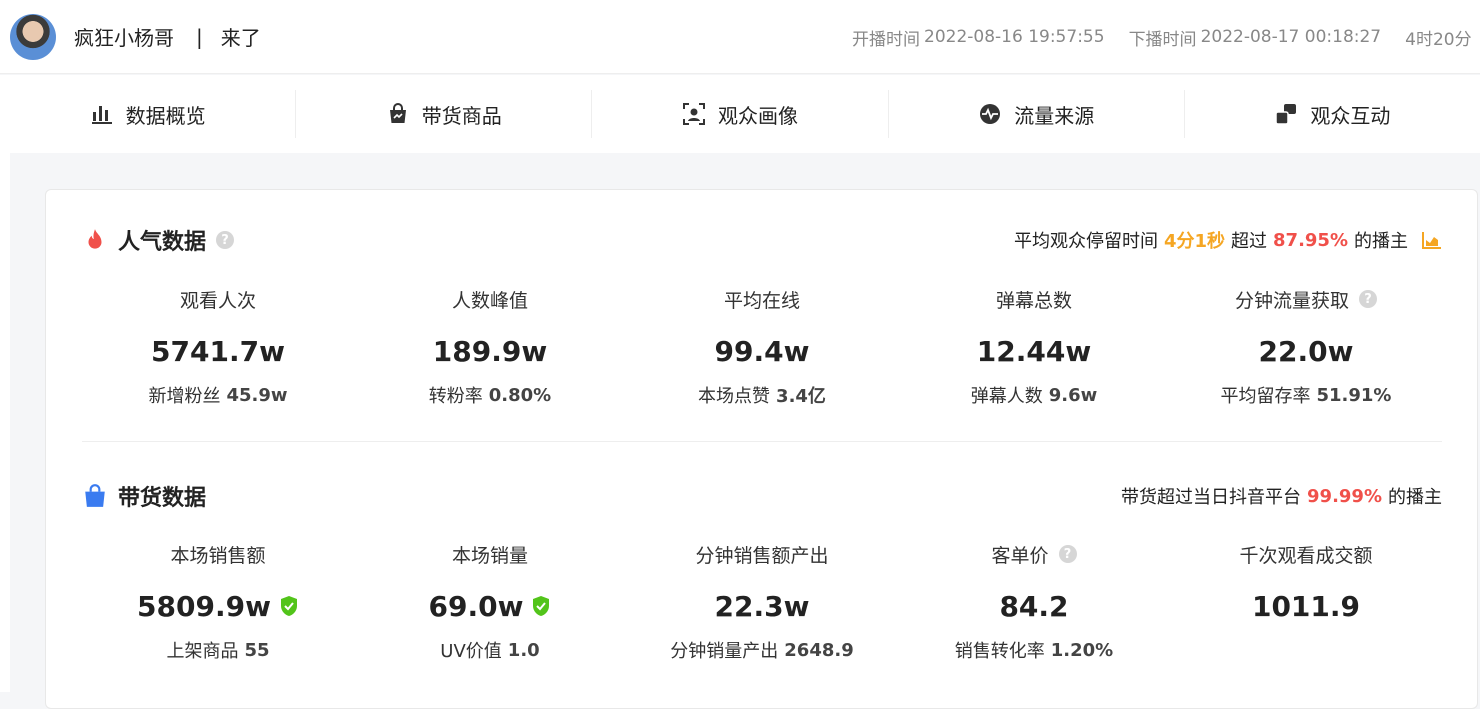 Image resolution: width=1480 pixels, height=709 pixels. I want to click on sub-value: 9.6w, so click(1073, 395).